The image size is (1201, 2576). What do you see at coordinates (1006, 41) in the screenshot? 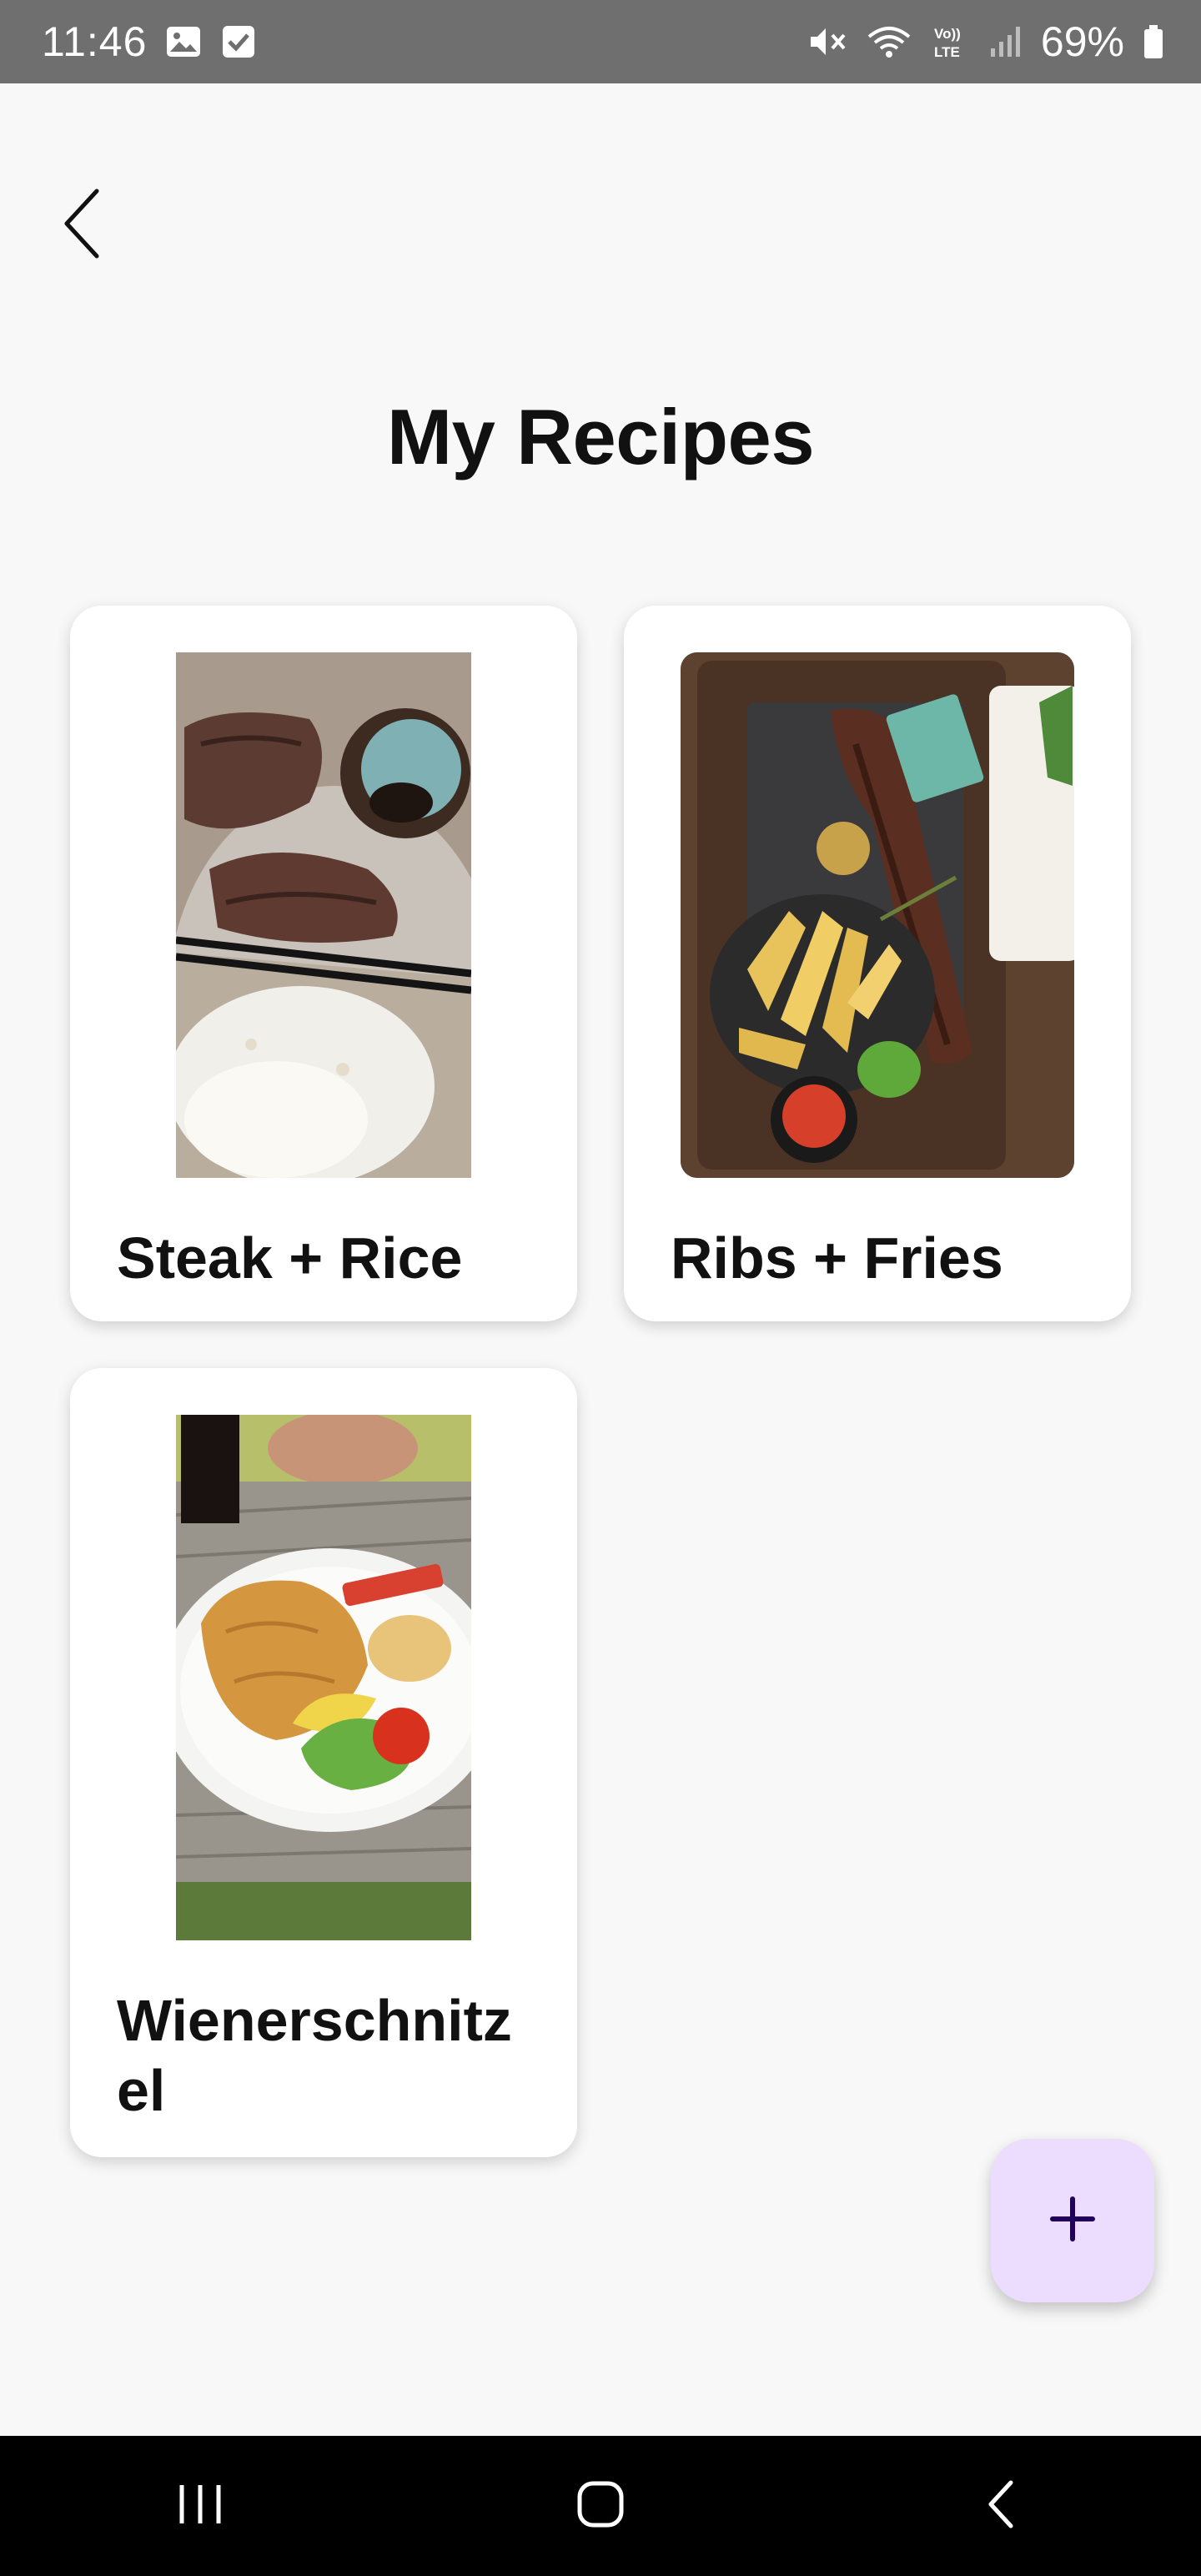
I see `signal-icon` at bounding box center [1006, 41].